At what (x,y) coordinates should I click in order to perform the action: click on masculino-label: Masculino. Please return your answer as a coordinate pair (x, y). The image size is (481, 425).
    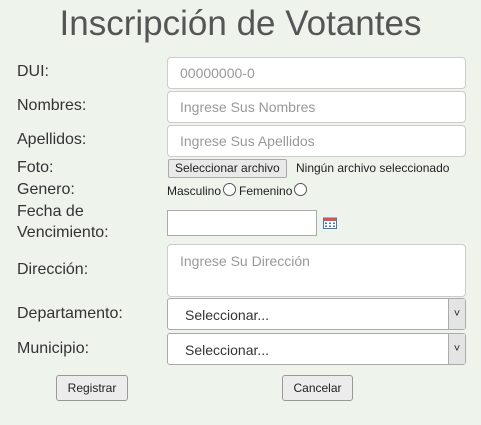
    Looking at the image, I should click on (194, 191).